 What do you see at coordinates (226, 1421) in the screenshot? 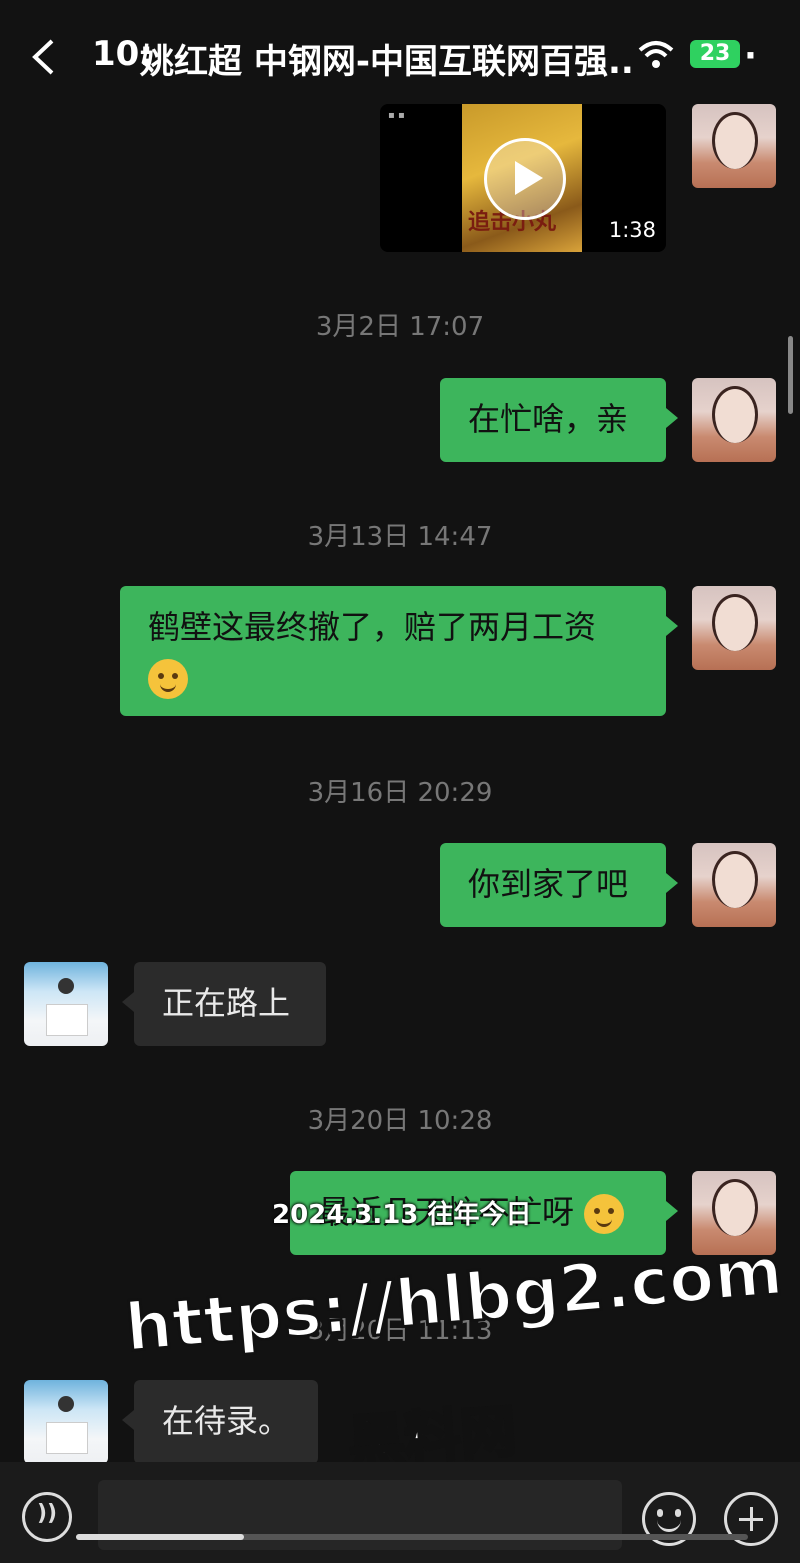
I see `message-text: 在待录。` at bounding box center [226, 1421].